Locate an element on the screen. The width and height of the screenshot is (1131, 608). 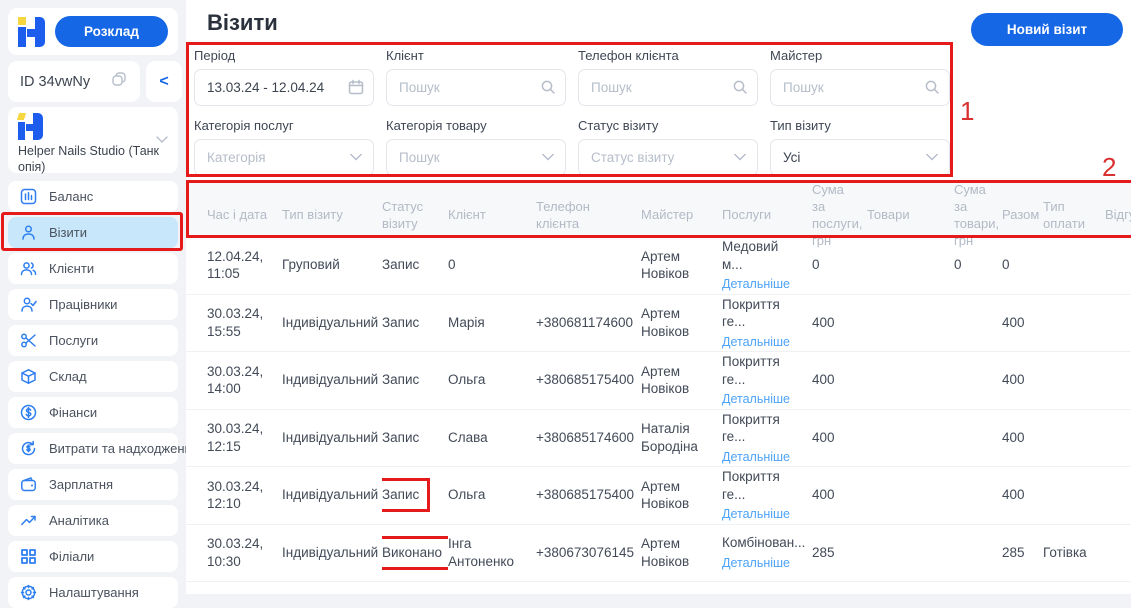
search-icon is located at coordinates (548, 87).